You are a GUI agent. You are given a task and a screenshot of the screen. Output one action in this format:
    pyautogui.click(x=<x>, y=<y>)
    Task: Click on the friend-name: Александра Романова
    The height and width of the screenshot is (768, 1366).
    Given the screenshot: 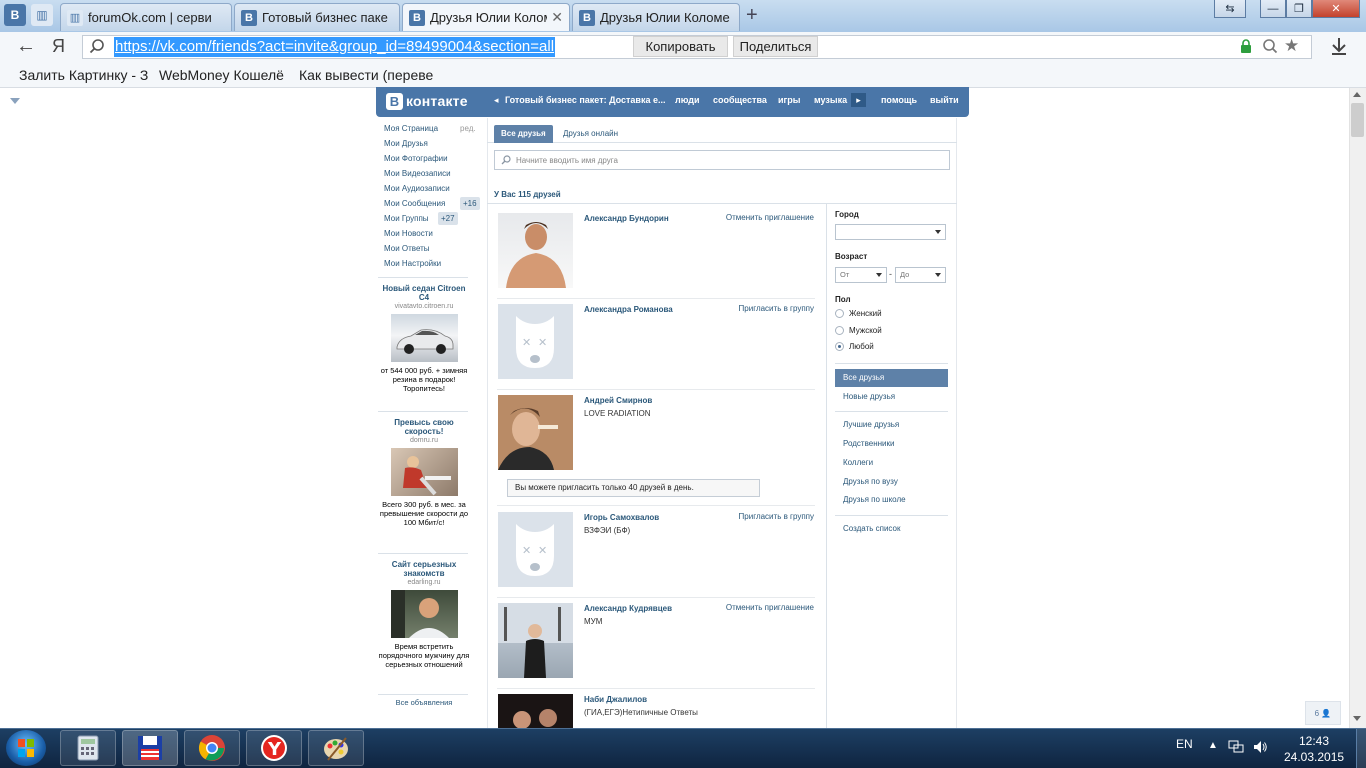 What is the action you would take?
    pyautogui.click(x=628, y=309)
    